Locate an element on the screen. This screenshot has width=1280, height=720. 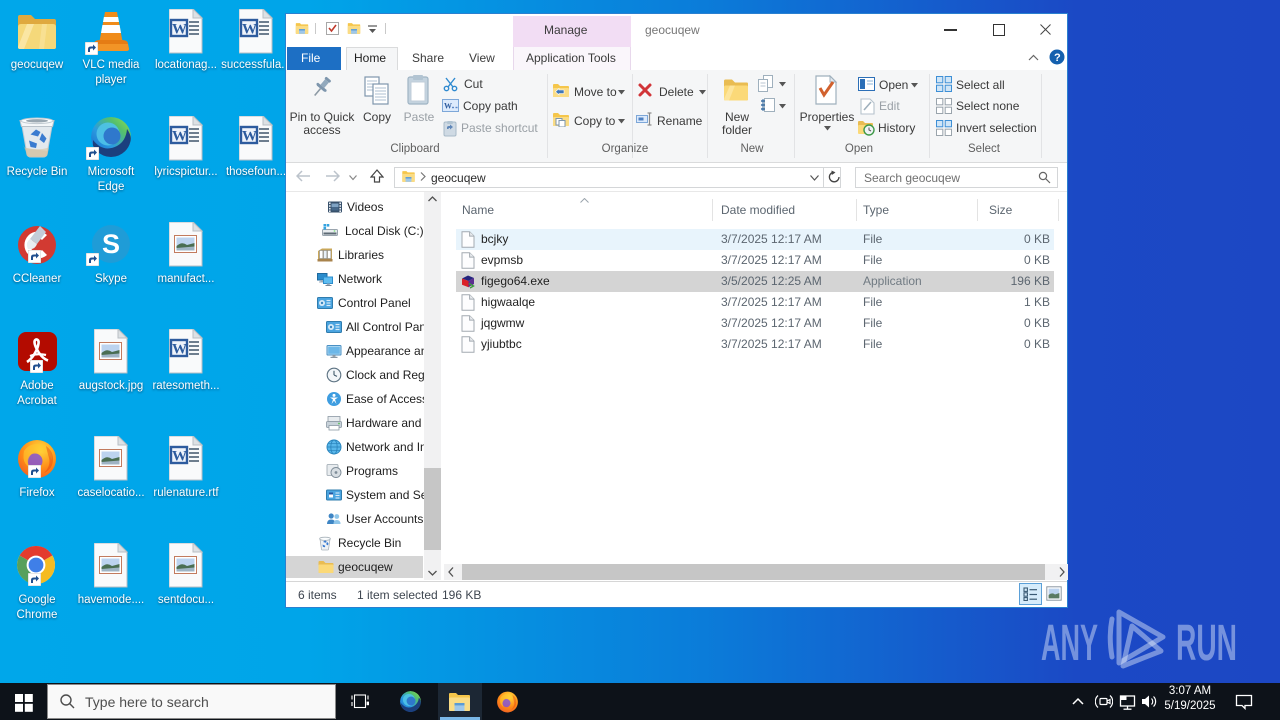
svg-text: W is located at coordinates (448, 106).